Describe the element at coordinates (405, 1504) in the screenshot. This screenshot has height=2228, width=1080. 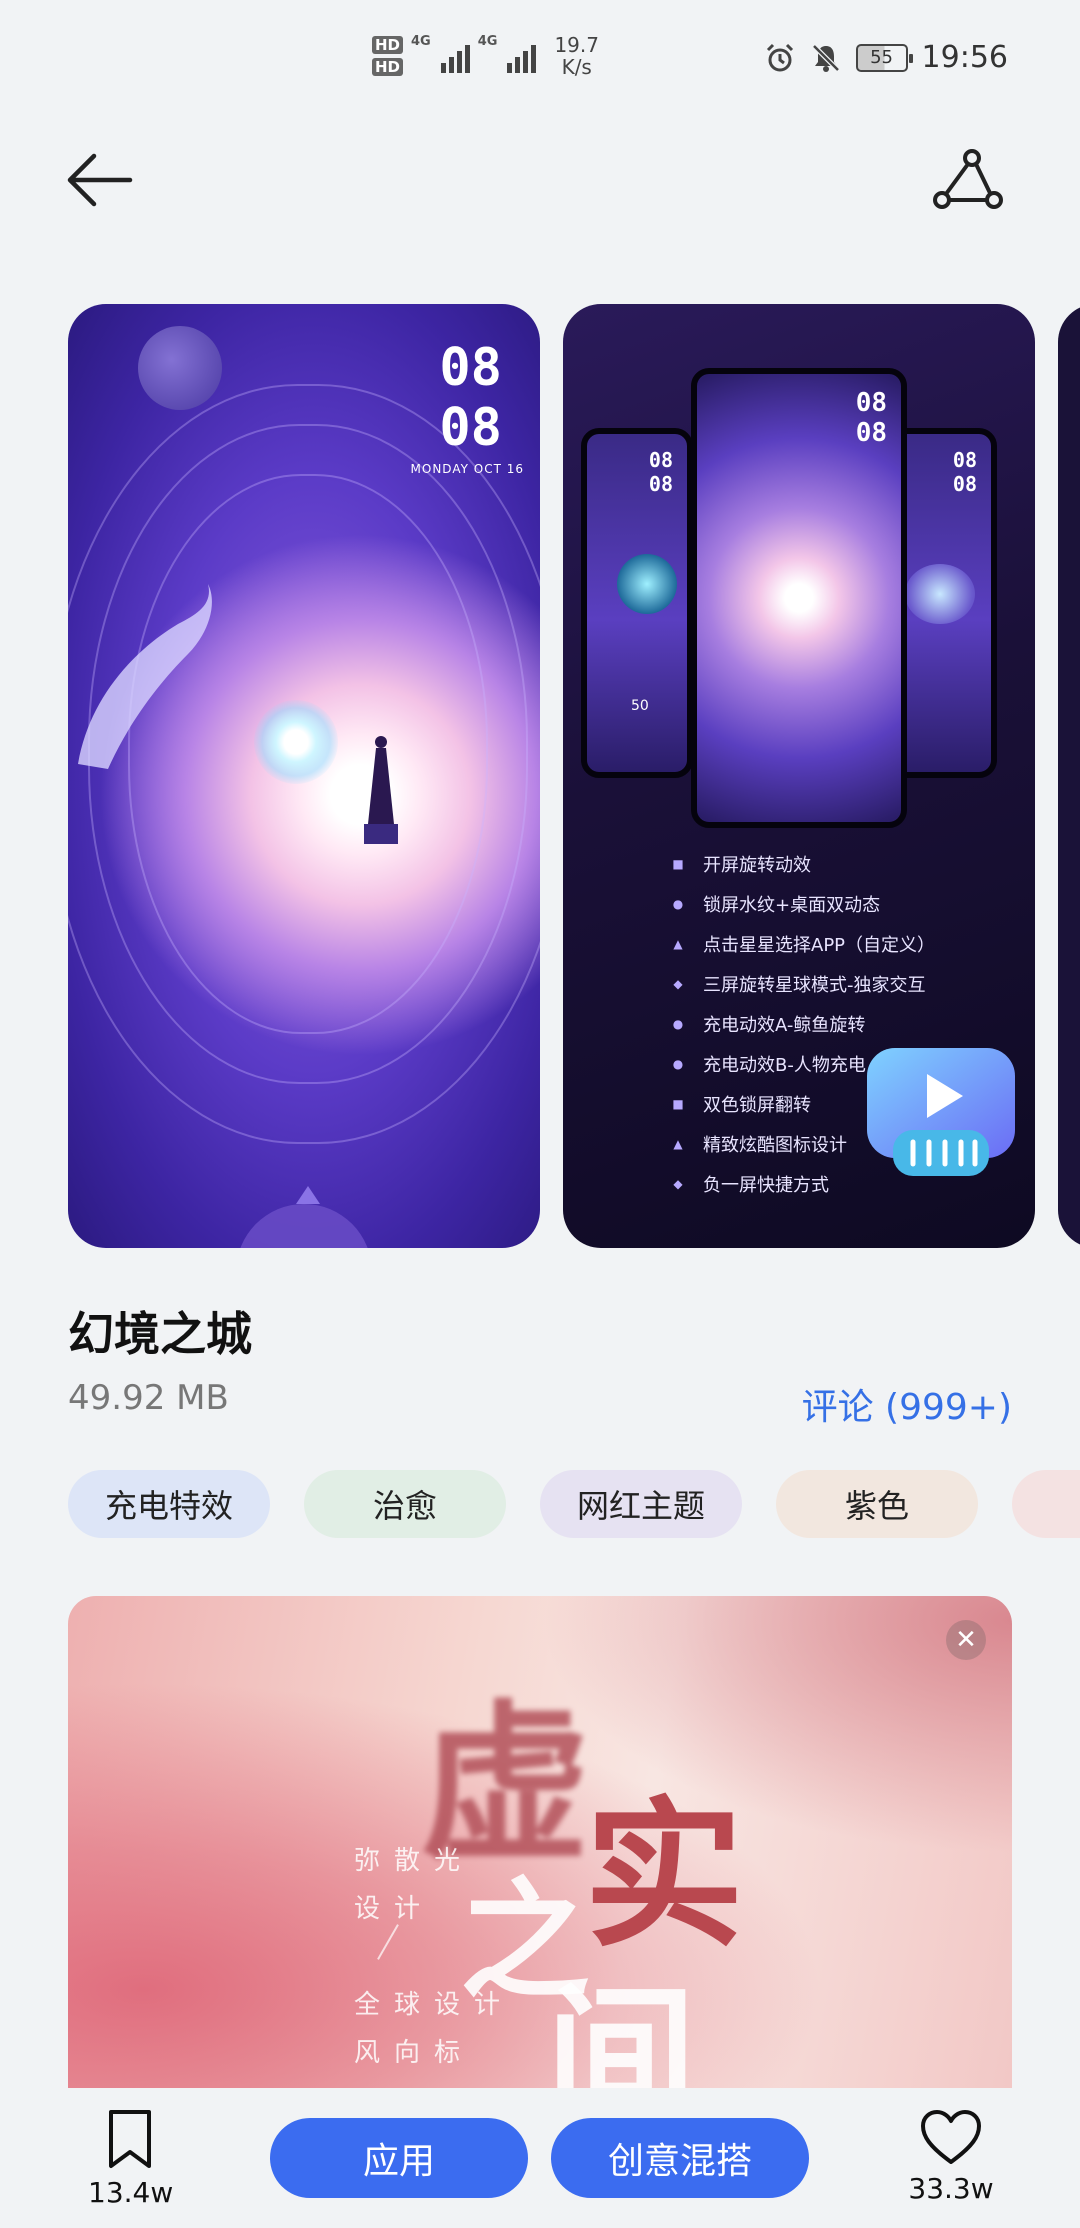
I see `tag-healing: 治愈` at that location.